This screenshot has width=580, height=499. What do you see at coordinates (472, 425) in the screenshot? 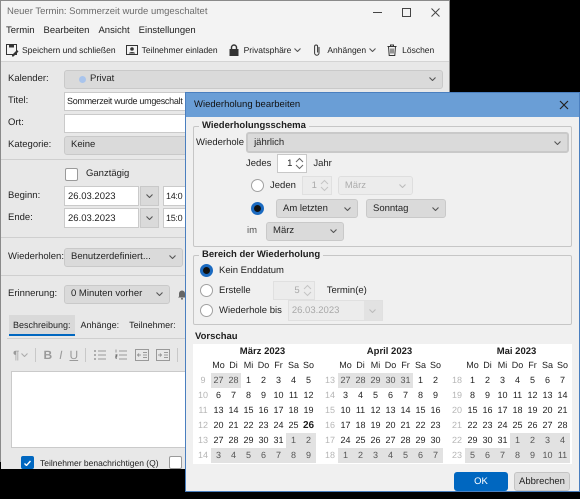
I see `calendar-day: 22` at bounding box center [472, 425].